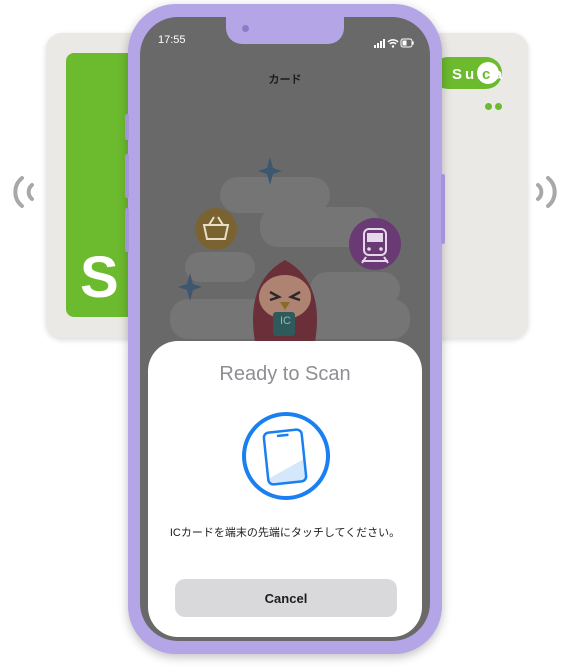  Describe the element at coordinates (286, 456) in the screenshot. I see `phone-scan-icon` at that location.